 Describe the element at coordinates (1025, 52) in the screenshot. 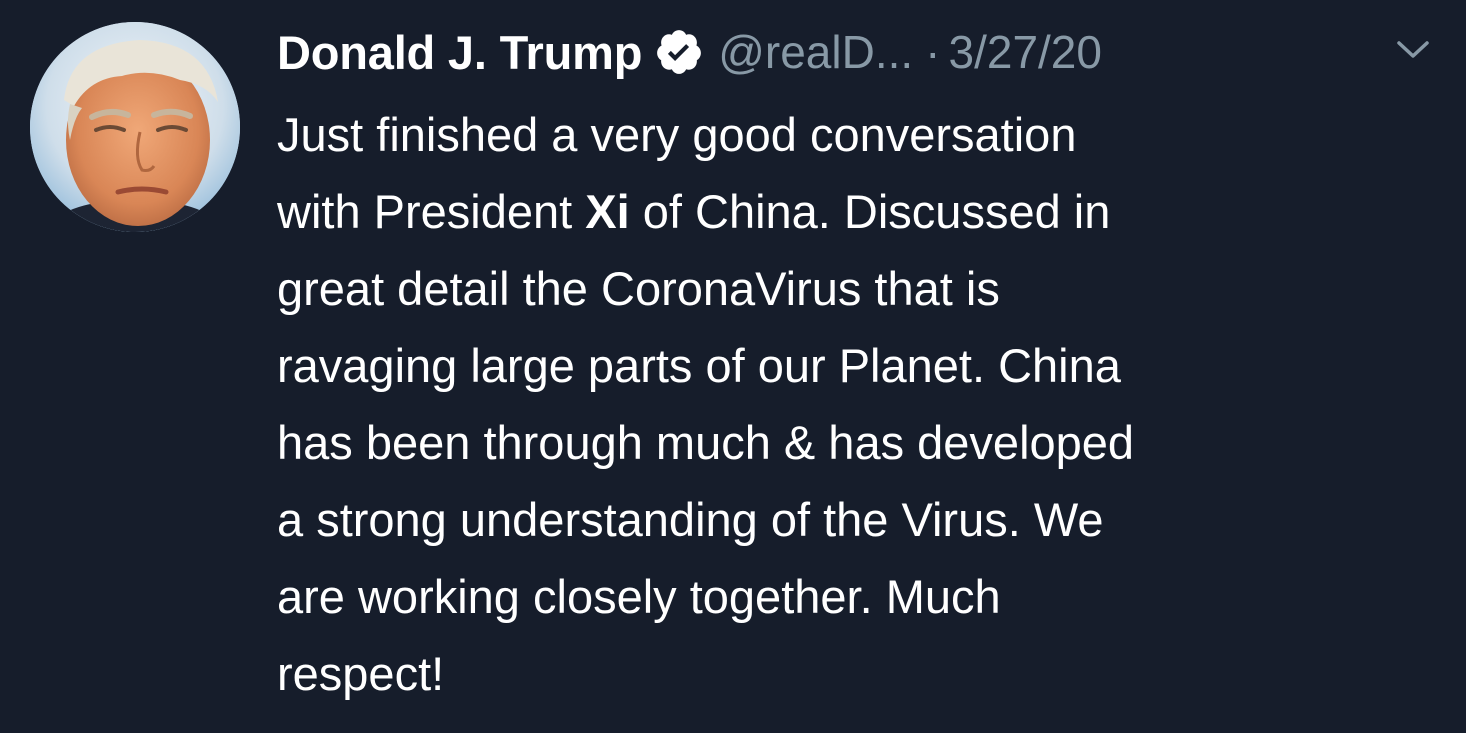

I see `tweet-date: 3/27/20` at that location.